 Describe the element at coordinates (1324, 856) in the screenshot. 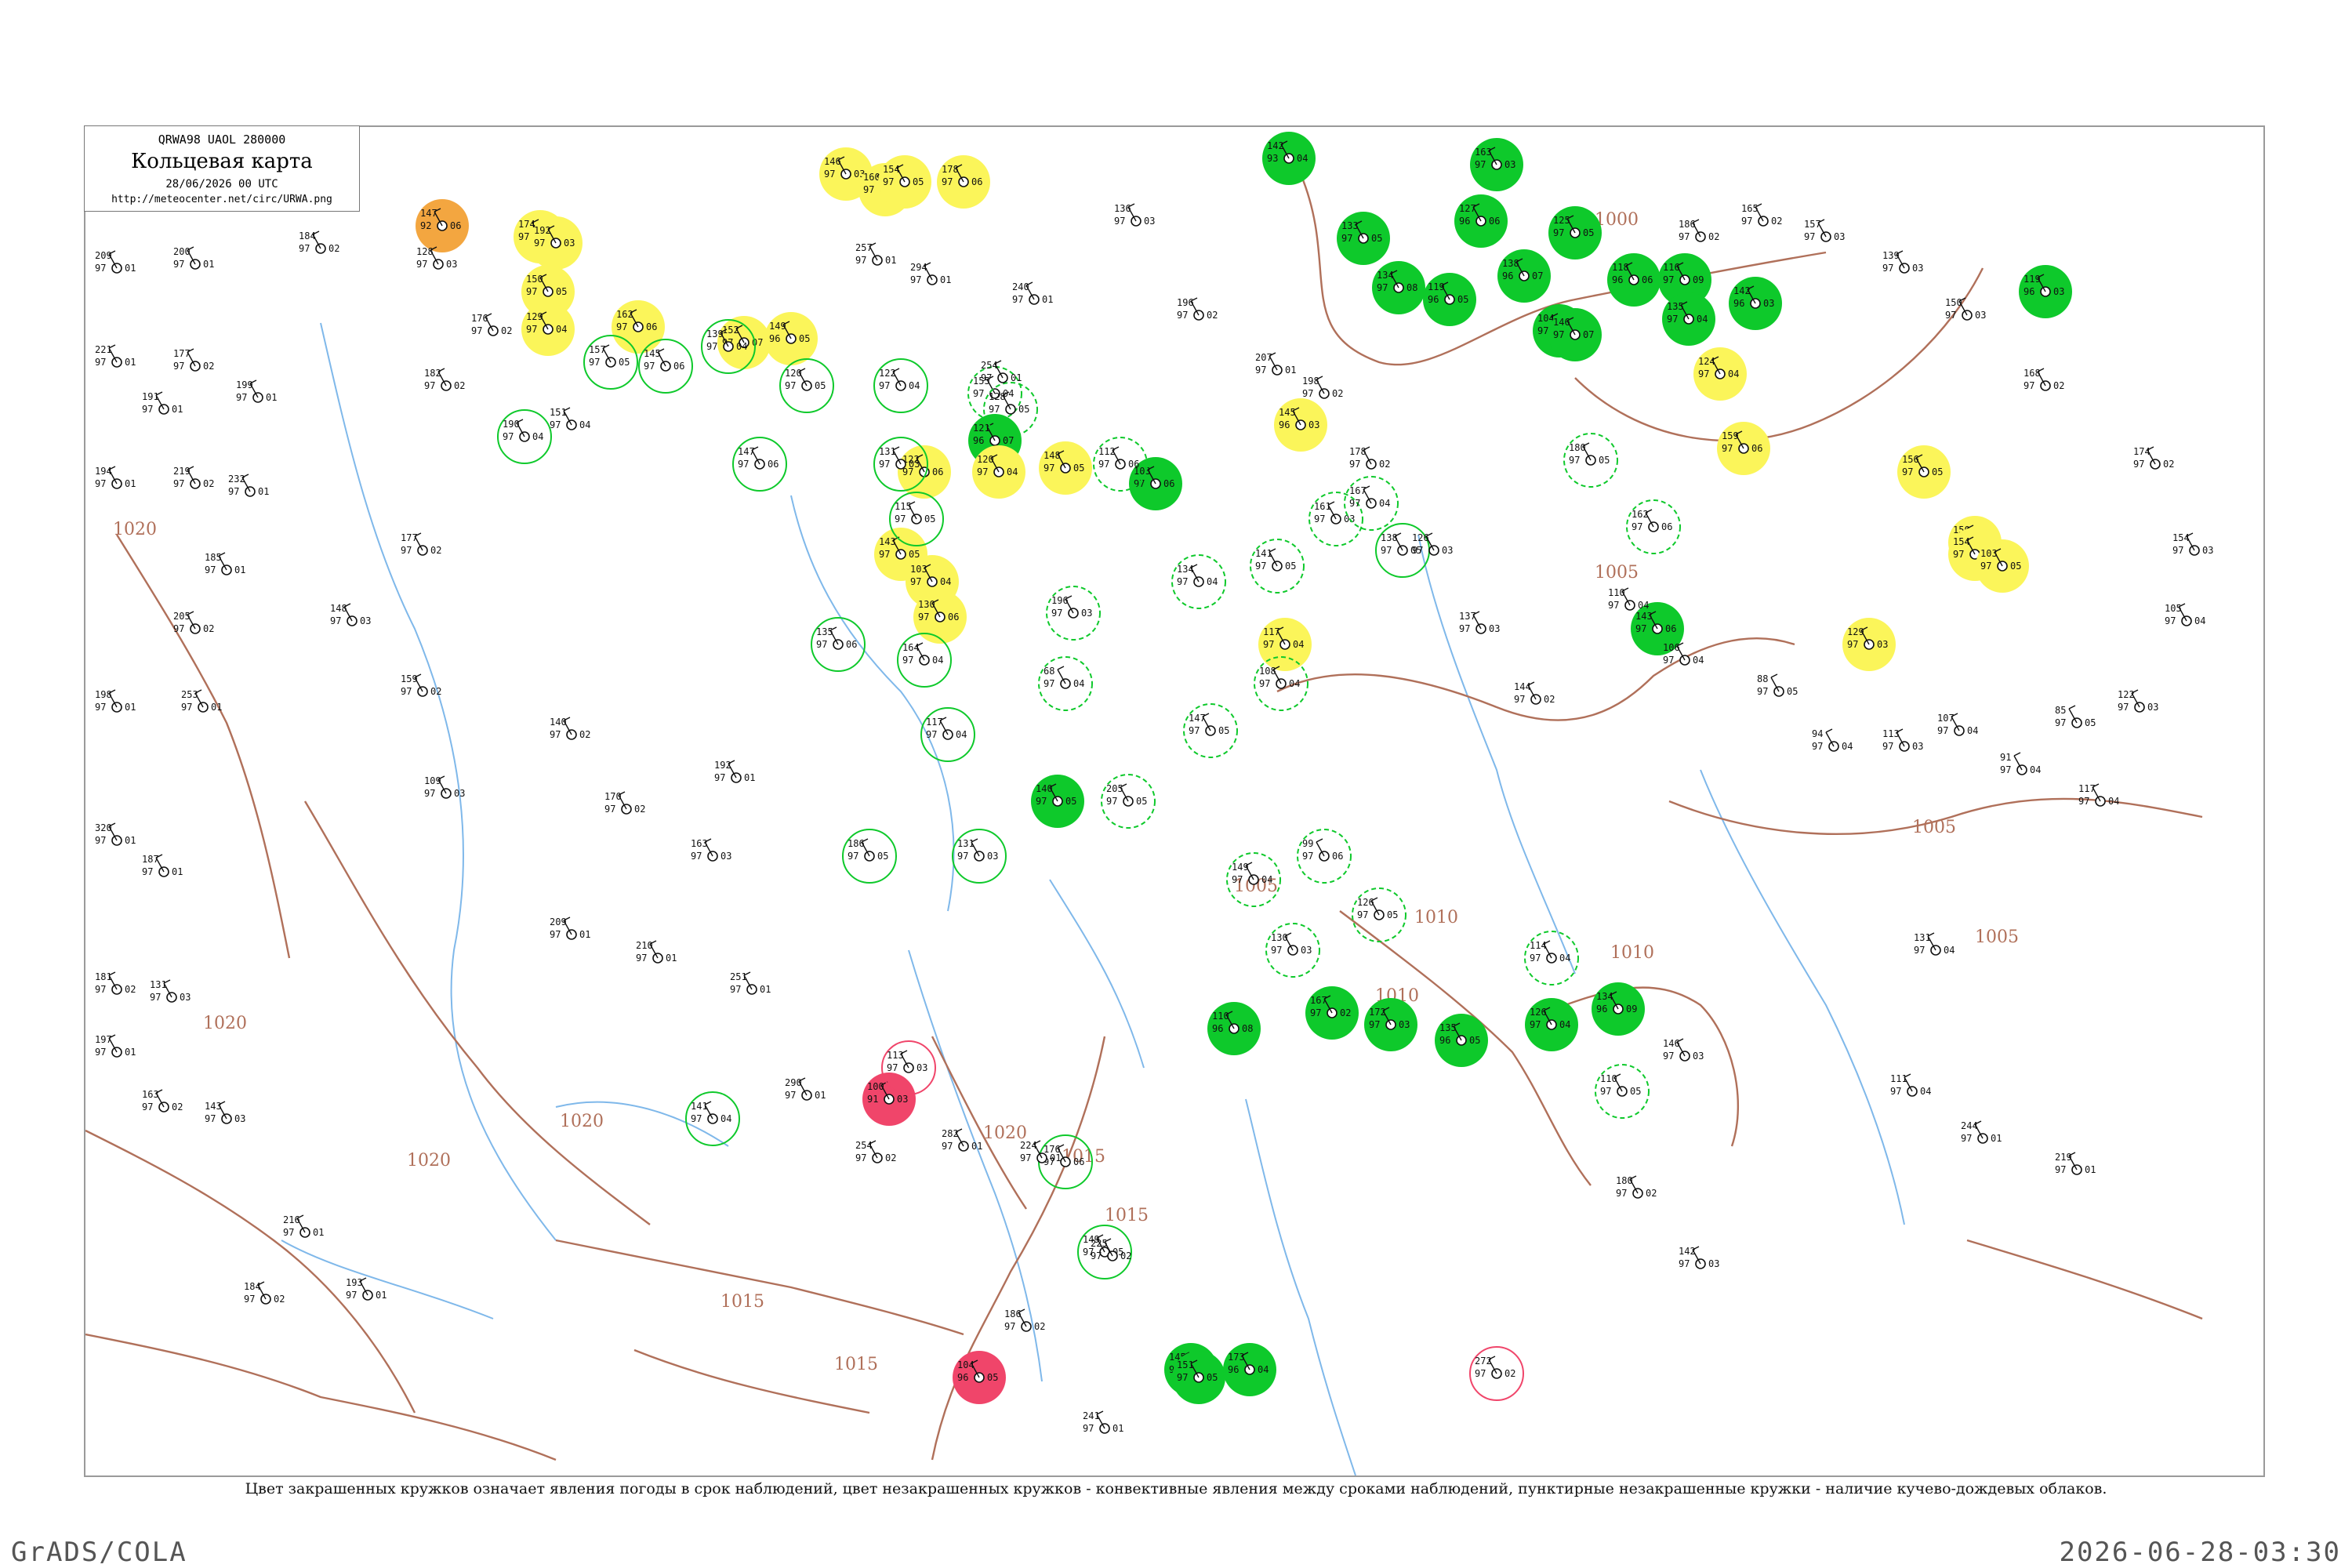

I see `station-open-dashed: 99 97 06` at that location.